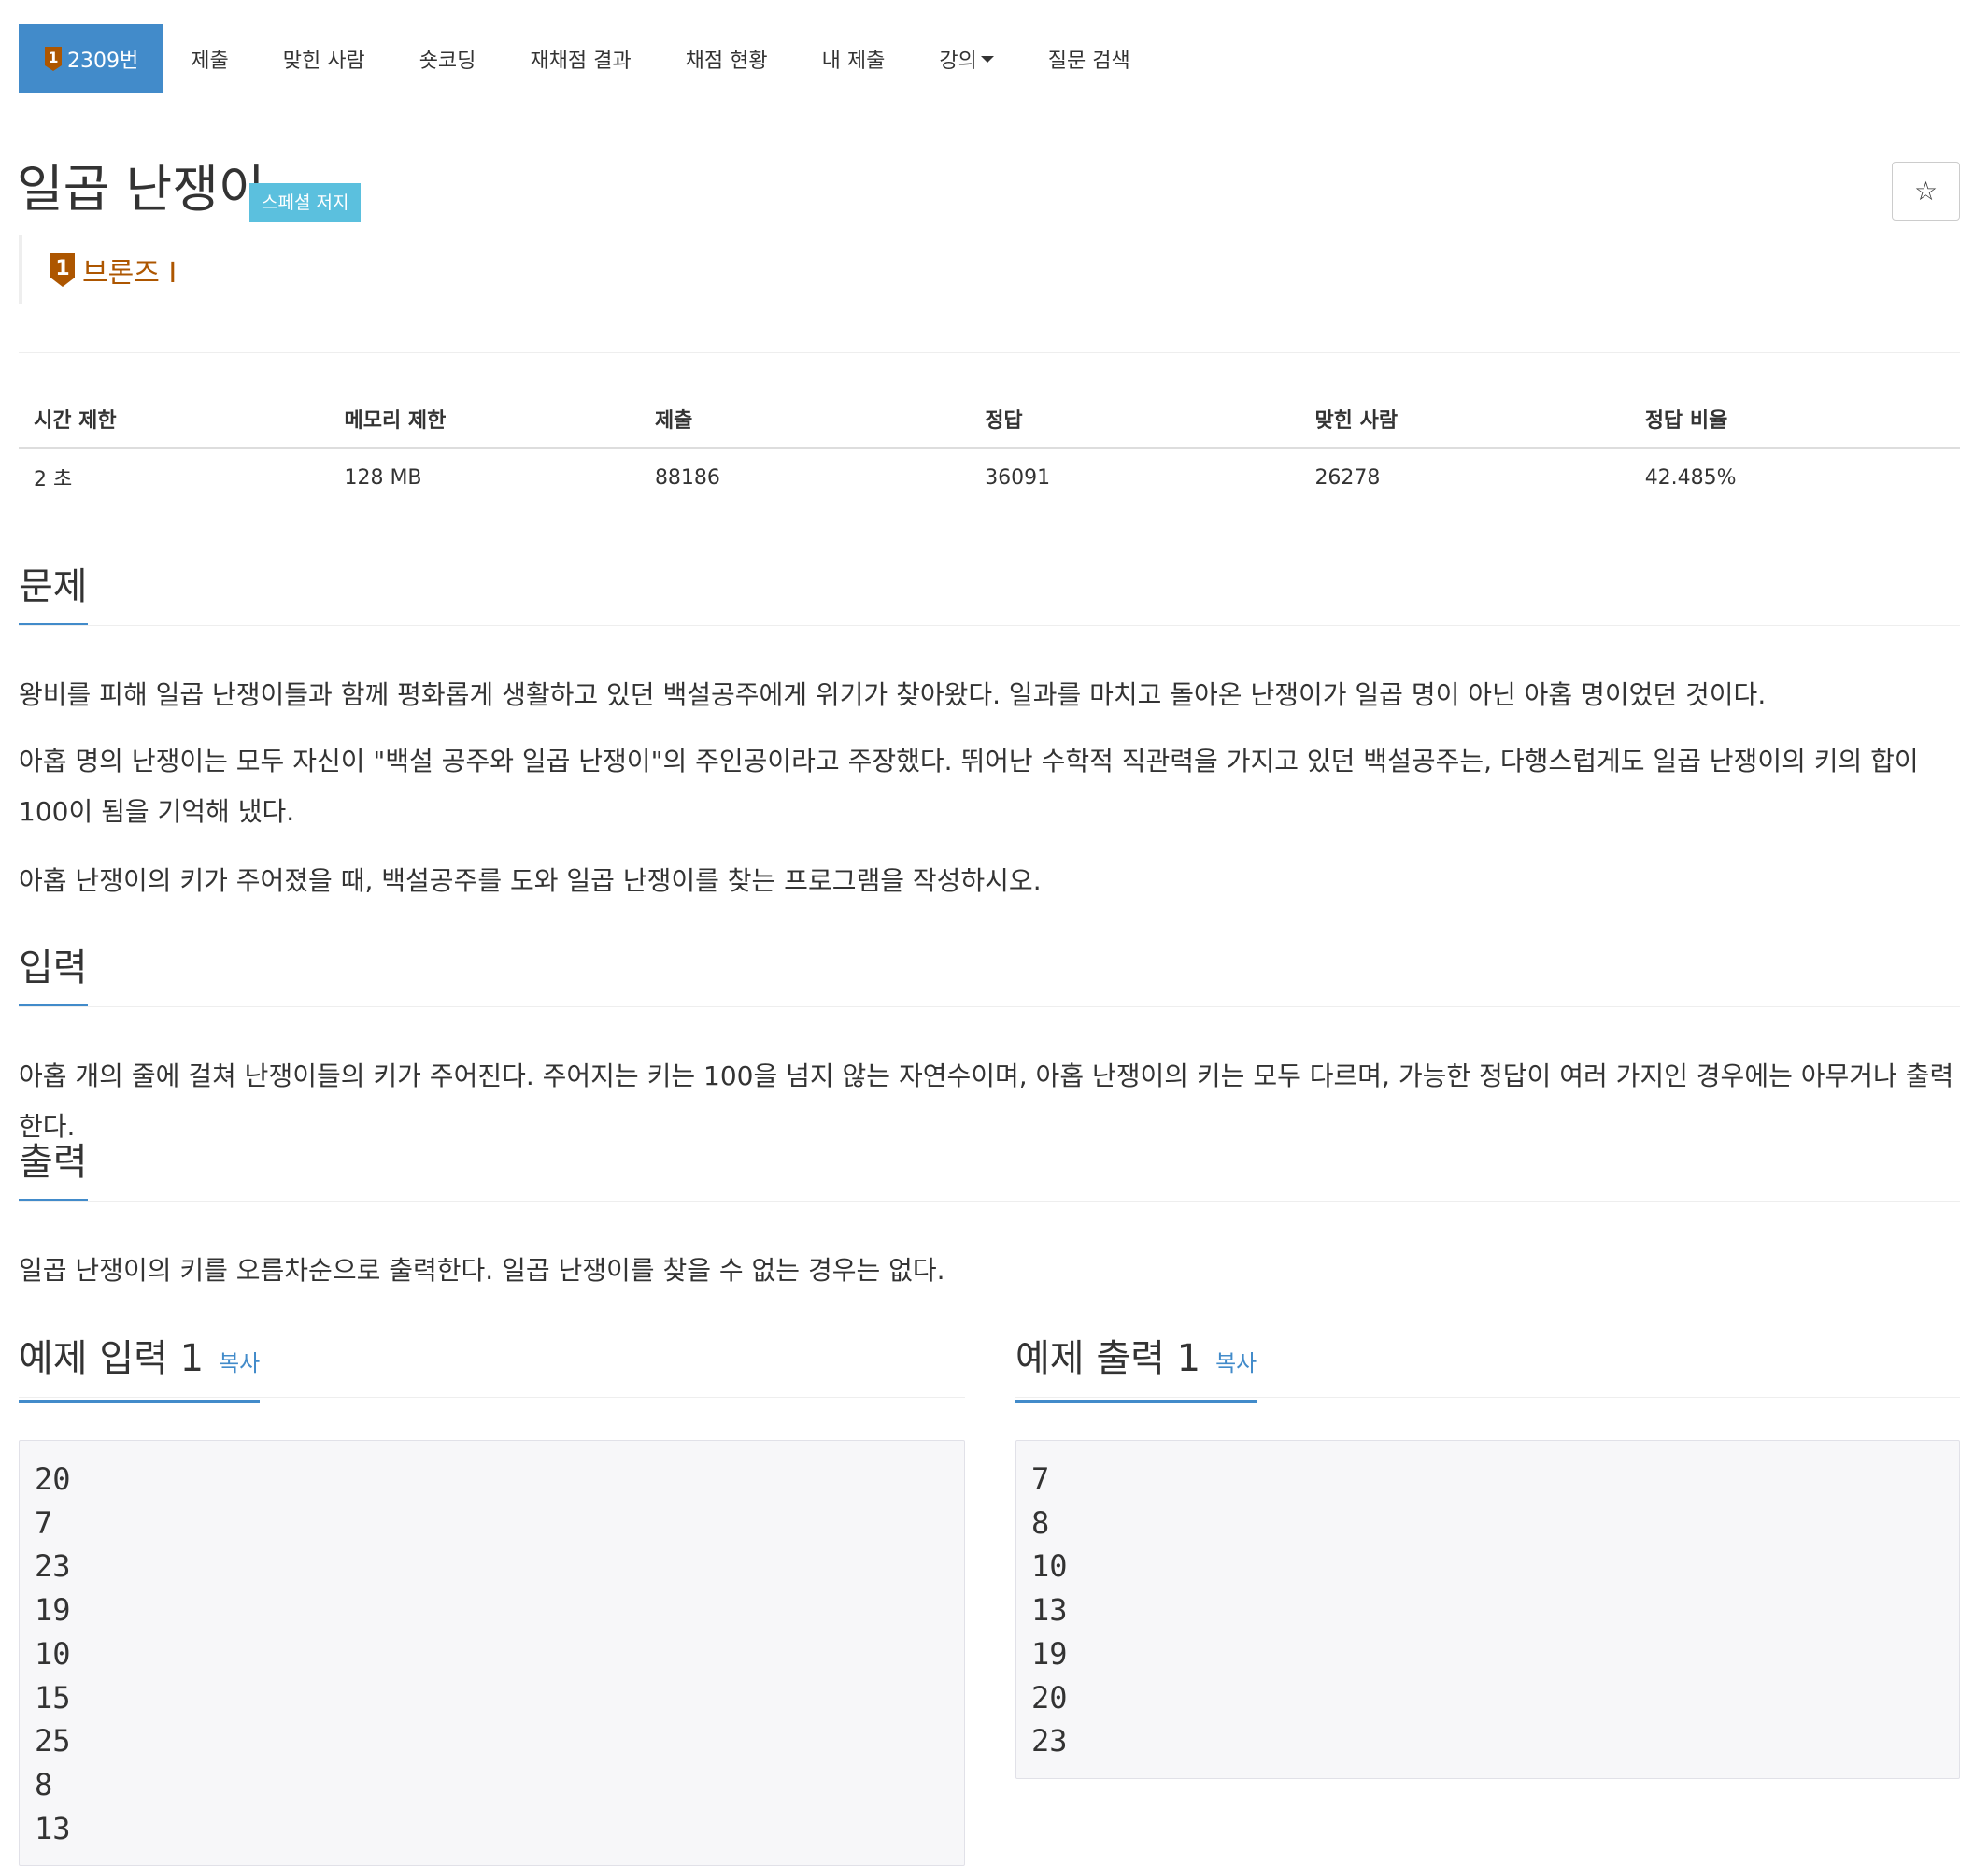  I want to click on nav-lectures-dropdown: 강의, so click(966, 58).